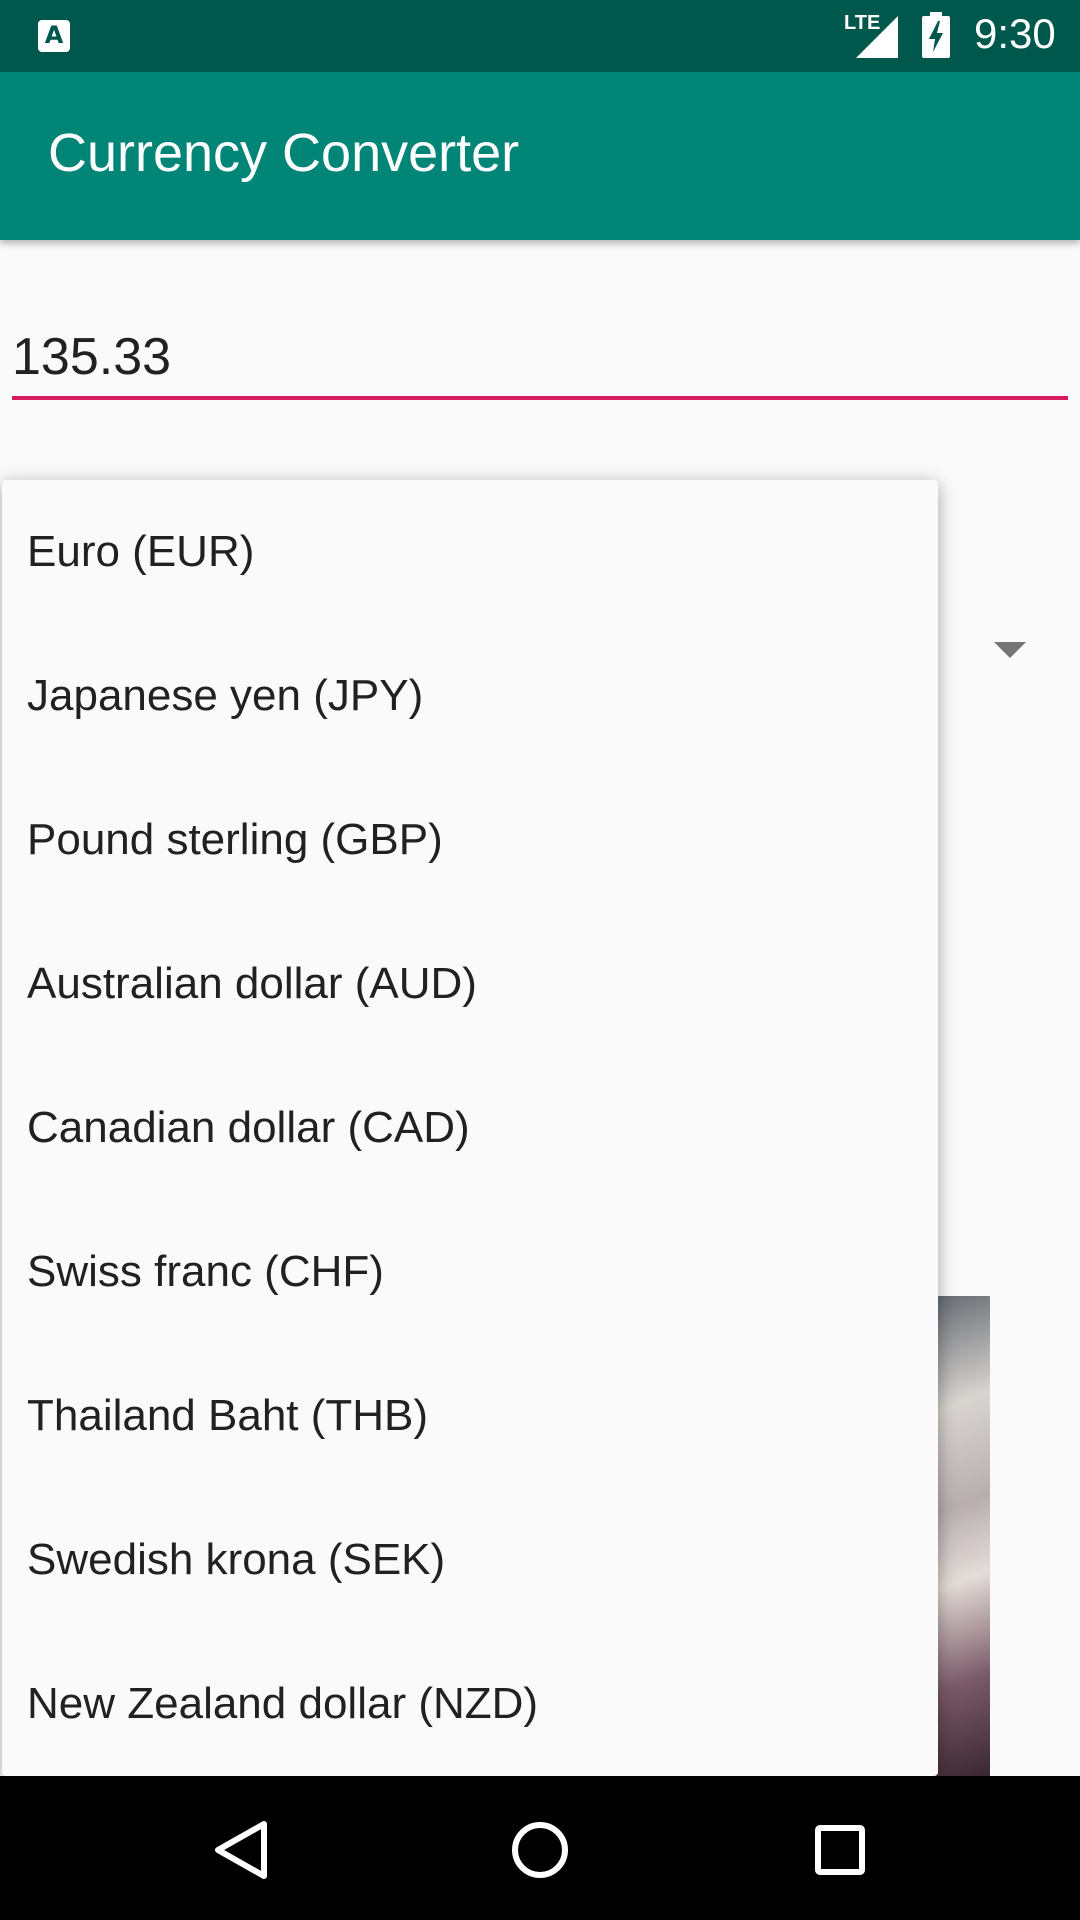  I want to click on dropdown-option-thb: Thailand Baht (THB), so click(470, 1416).